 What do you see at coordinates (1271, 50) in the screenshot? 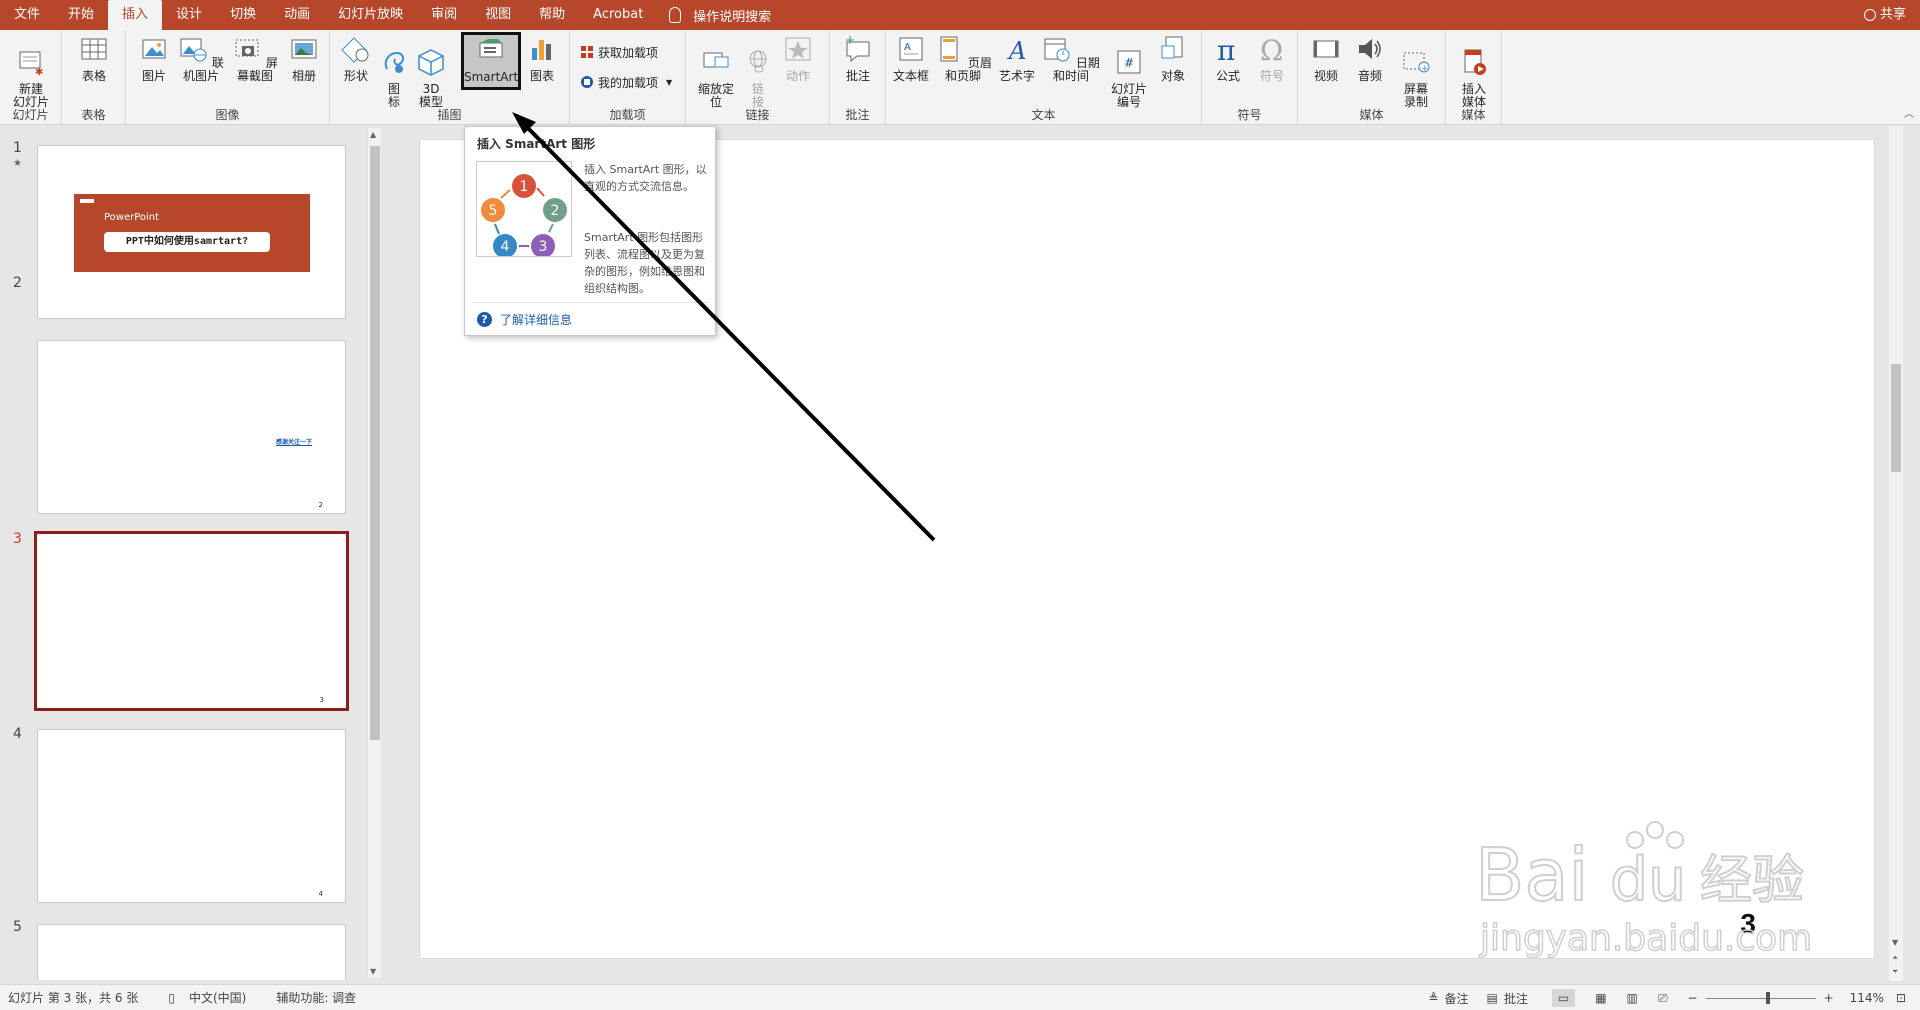
I see `omega-icon: Ω` at bounding box center [1271, 50].